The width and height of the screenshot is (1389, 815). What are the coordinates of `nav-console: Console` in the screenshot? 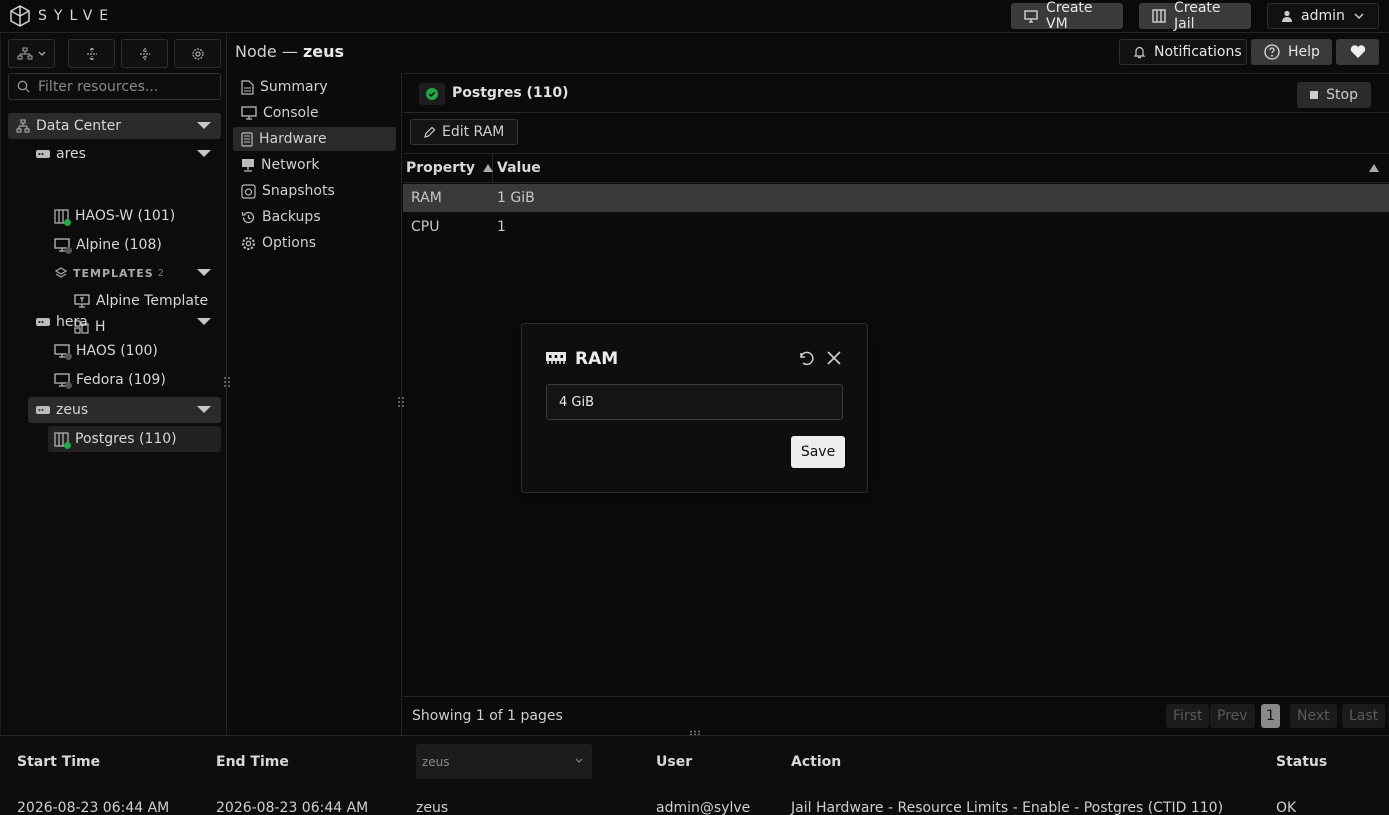 It's located at (314, 113).